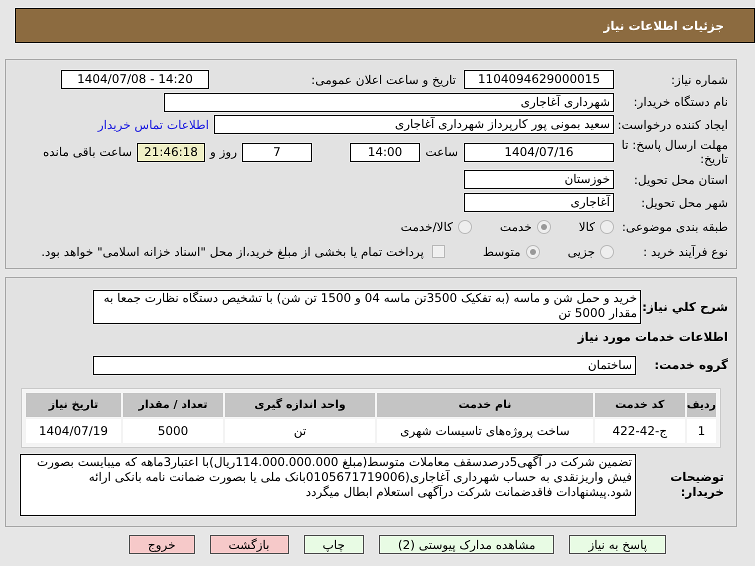 The image size is (755, 566). Describe the element at coordinates (171, 152) in the screenshot. I see `text-field: 21:46:18` at that location.